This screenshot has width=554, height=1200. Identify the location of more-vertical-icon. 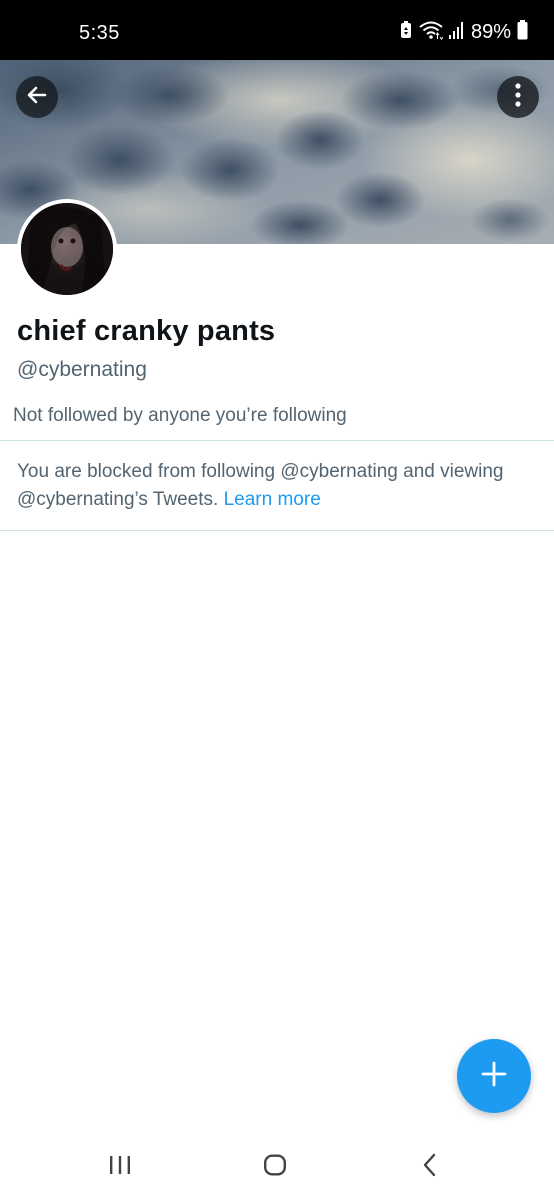
(518, 97).